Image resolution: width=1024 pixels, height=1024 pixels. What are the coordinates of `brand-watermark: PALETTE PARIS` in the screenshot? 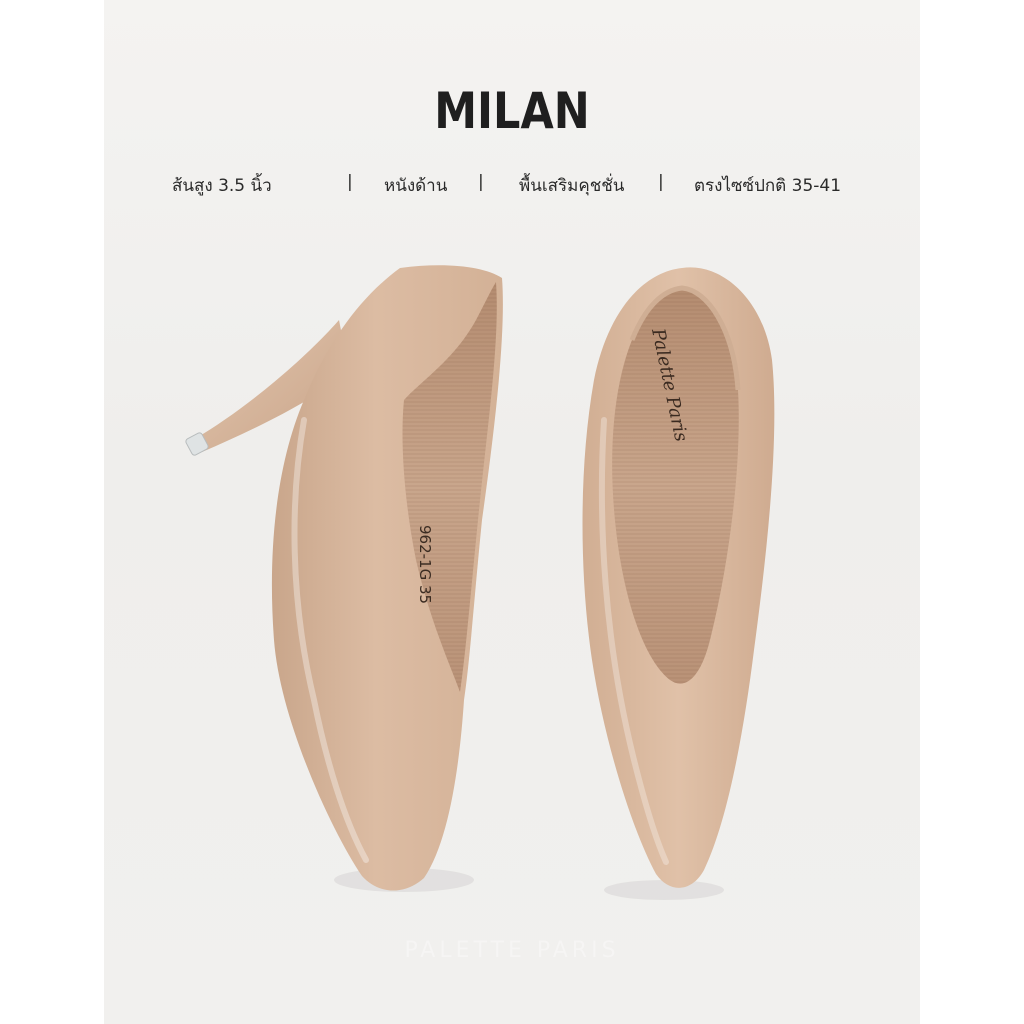 It's located at (512, 950).